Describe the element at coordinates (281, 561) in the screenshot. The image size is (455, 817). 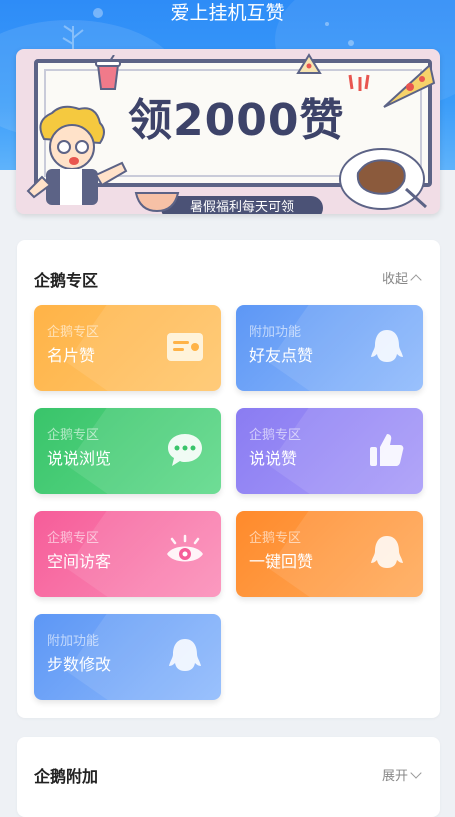
I see `tile-name: 一键回赞` at that location.